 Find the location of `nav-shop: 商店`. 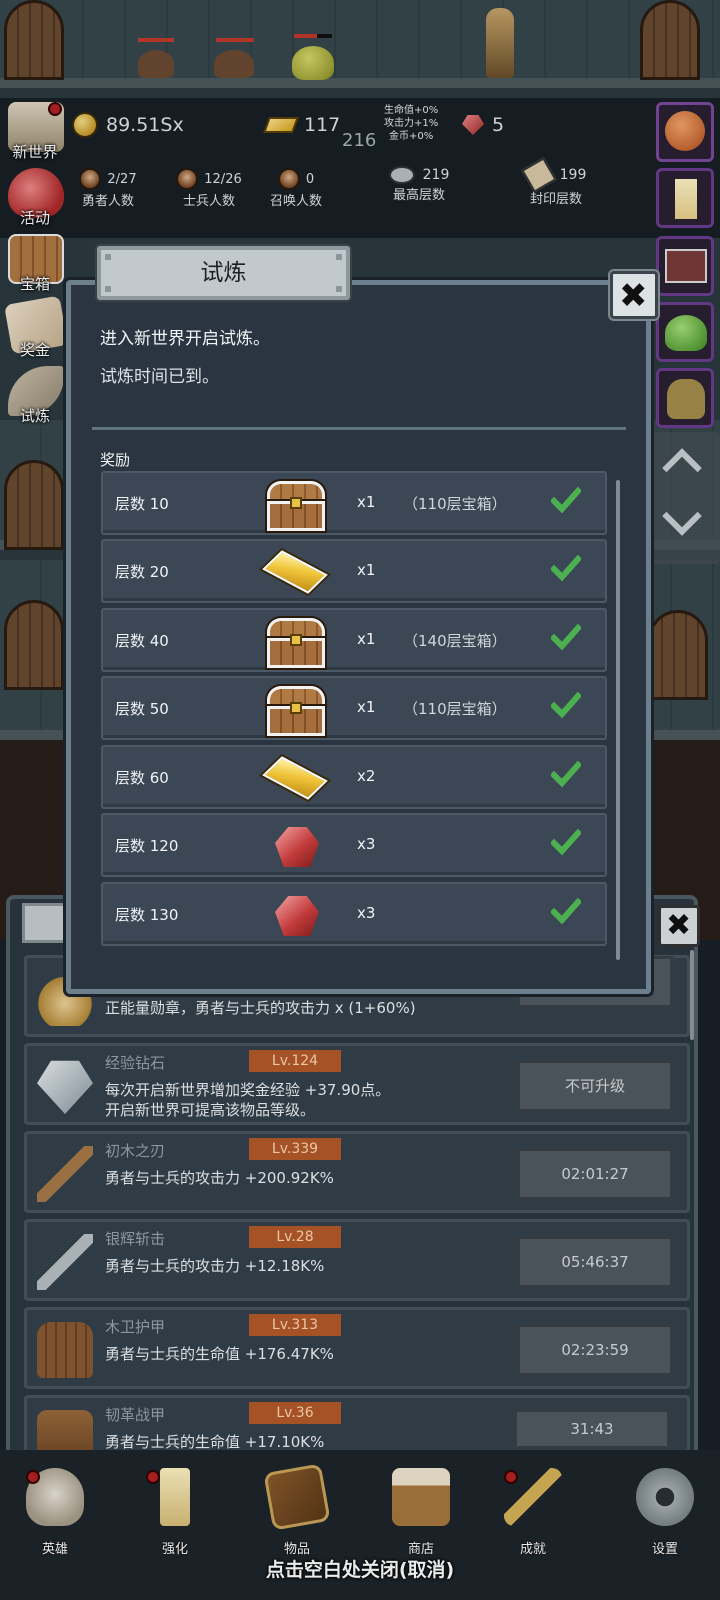

nav-shop: 商店 is located at coordinates (421, 1518).